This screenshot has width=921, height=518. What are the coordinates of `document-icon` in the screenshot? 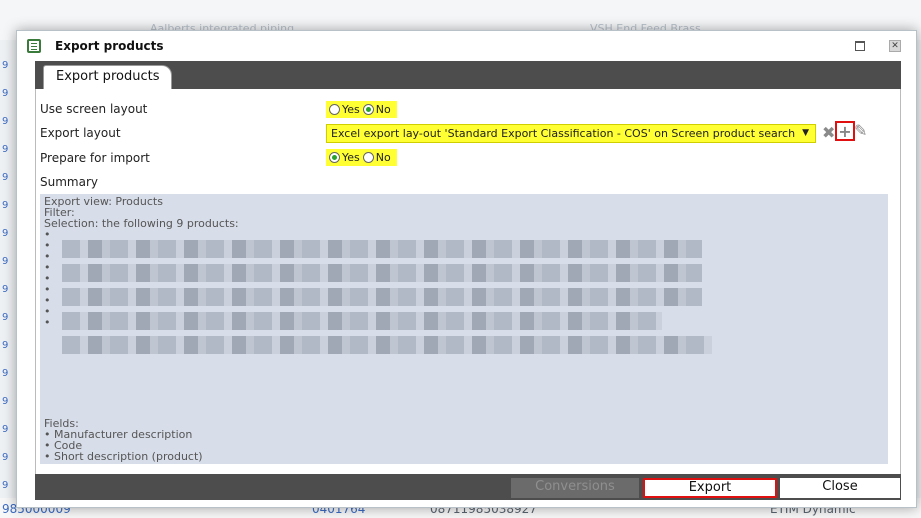 It's located at (34, 46).